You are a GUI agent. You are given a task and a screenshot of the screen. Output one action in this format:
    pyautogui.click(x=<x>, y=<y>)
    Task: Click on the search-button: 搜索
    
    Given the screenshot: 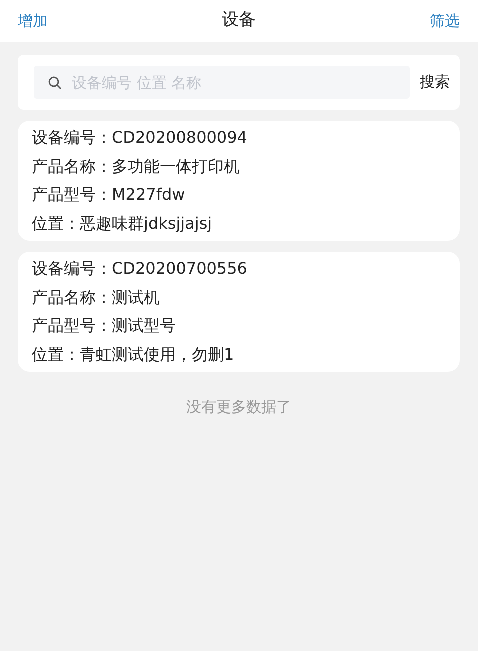 What is the action you would take?
    pyautogui.click(x=435, y=82)
    